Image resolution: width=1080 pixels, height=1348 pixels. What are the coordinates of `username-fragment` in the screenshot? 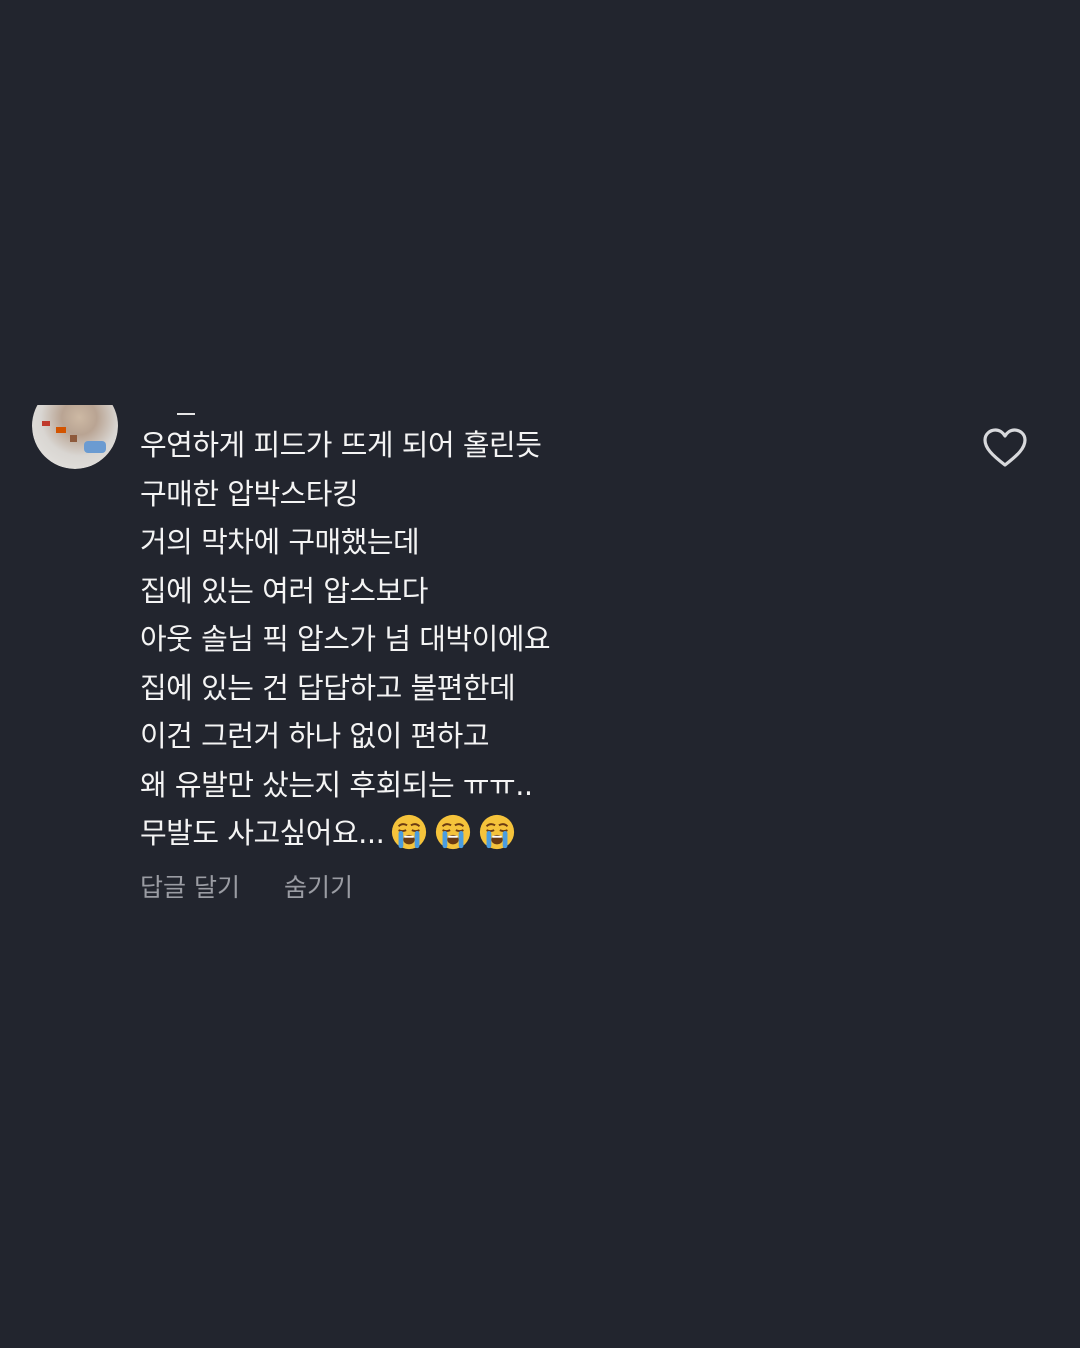 It's located at (186, 414).